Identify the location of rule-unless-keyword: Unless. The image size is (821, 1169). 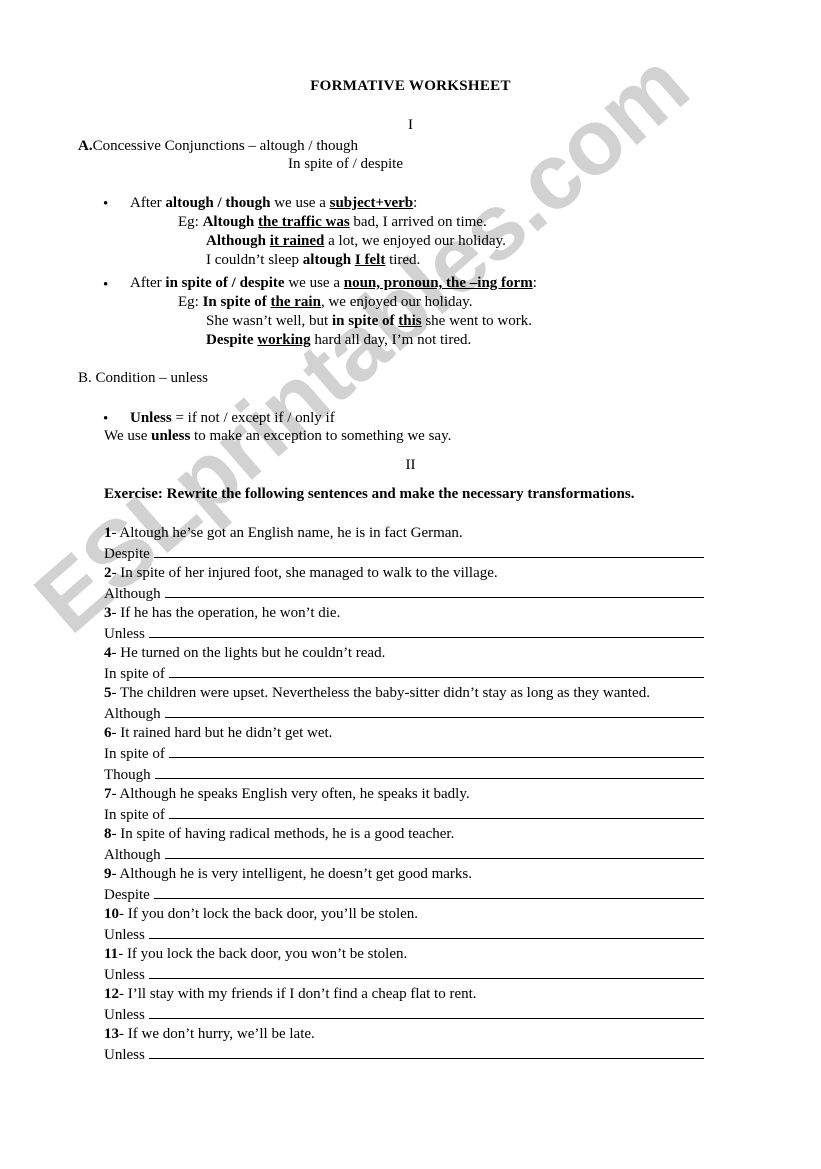
(151, 418).